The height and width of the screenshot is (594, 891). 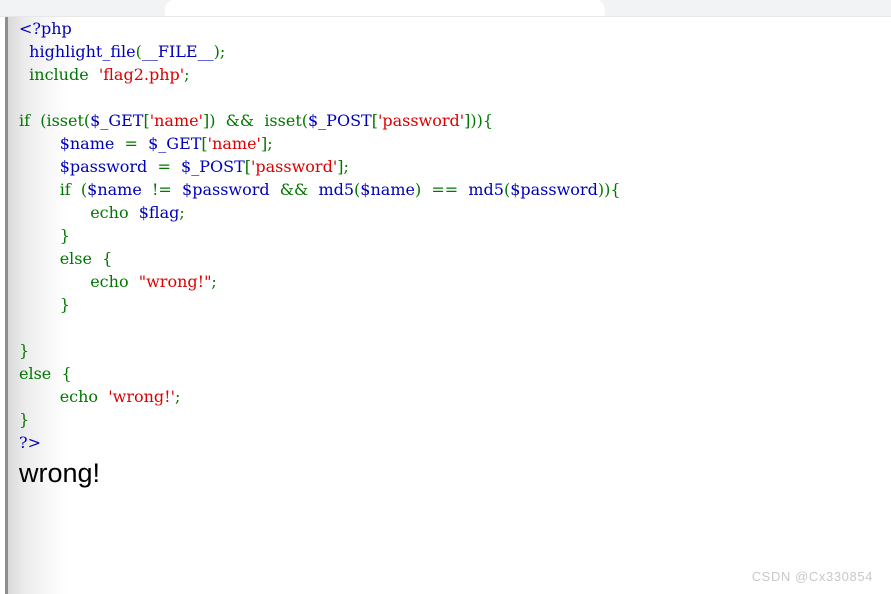 What do you see at coordinates (159, 212) in the screenshot?
I see `code-token: $flag` at bounding box center [159, 212].